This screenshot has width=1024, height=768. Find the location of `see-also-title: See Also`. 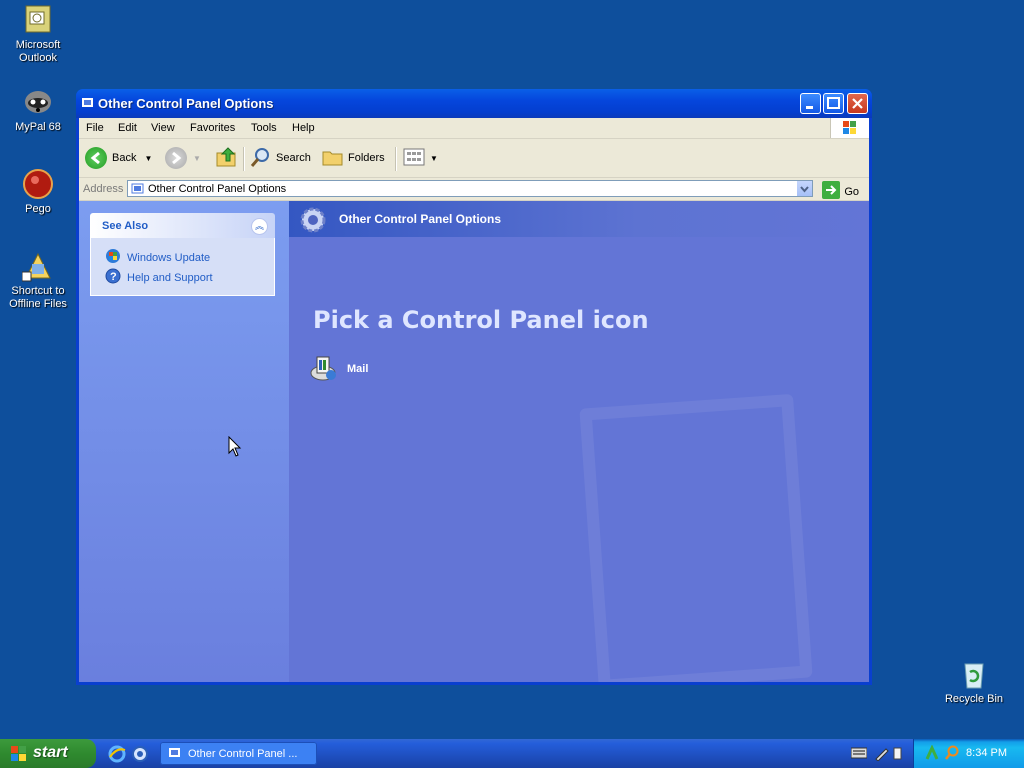

see-also-title: See Also is located at coordinates (125, 226).